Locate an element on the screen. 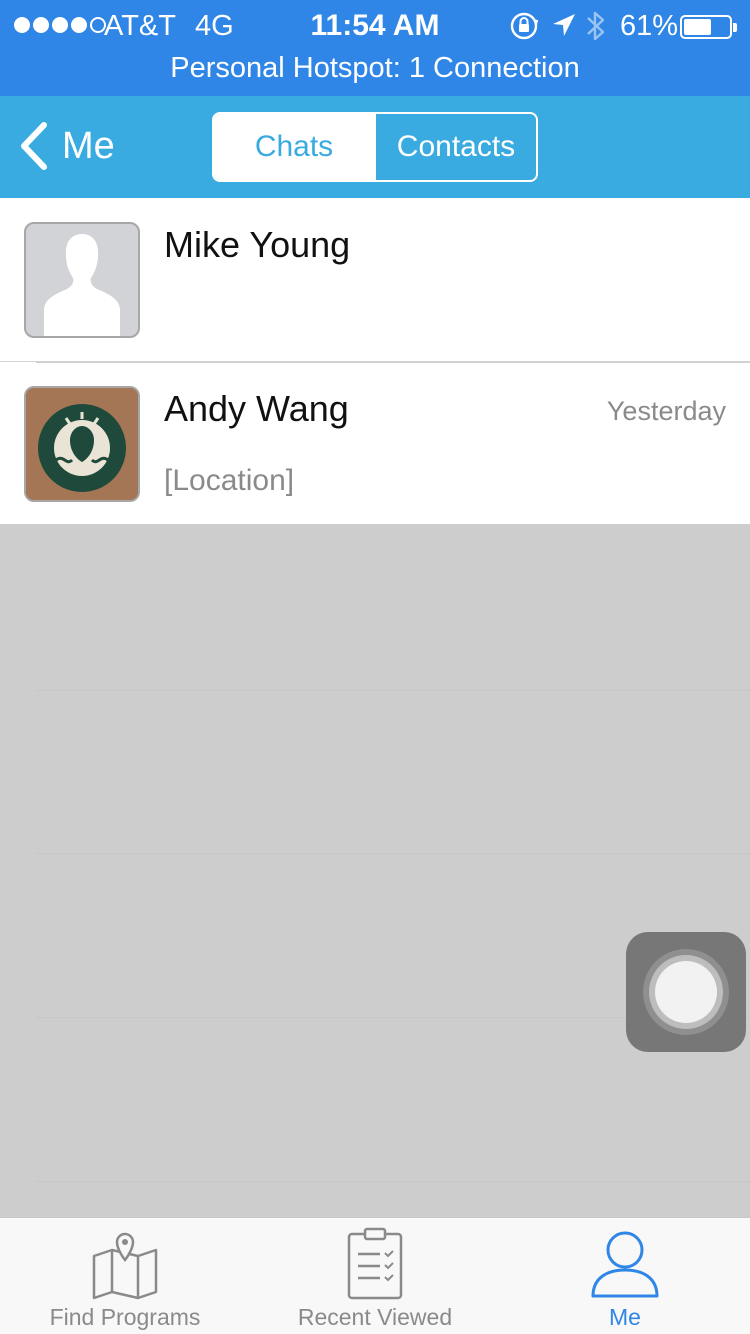  chevron-left-icon is located at coordinates (34, 146).